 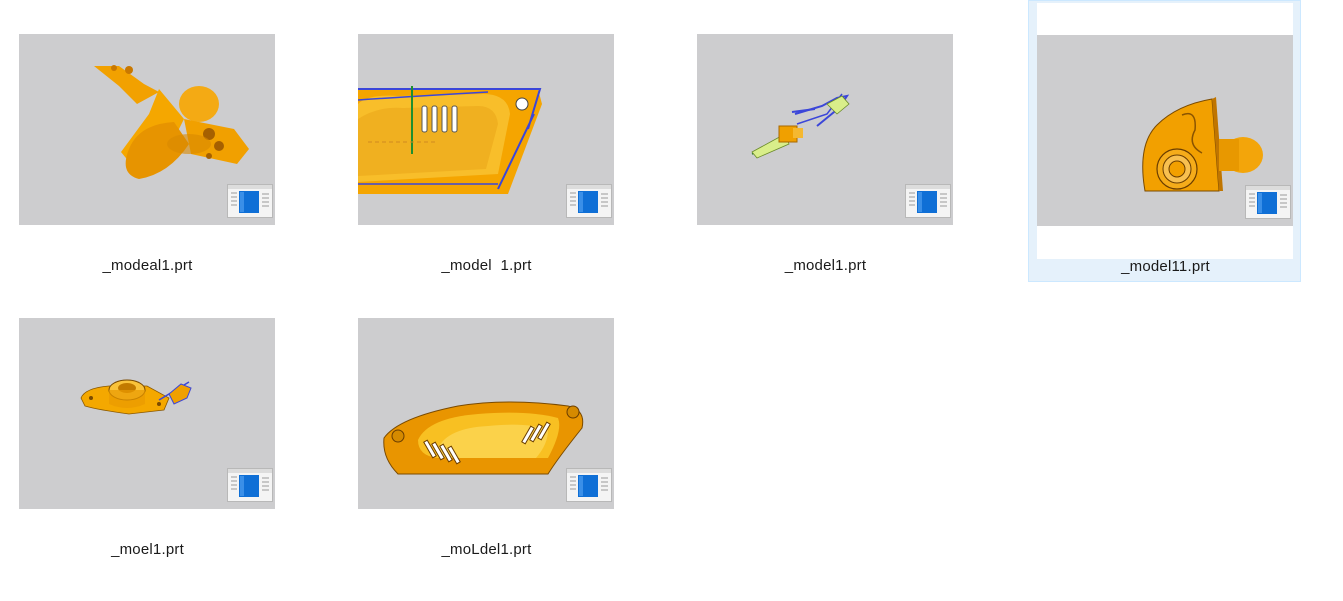 I want to click on file-item-modeal1: _modeal1.prt, so click(x=147, y=141).